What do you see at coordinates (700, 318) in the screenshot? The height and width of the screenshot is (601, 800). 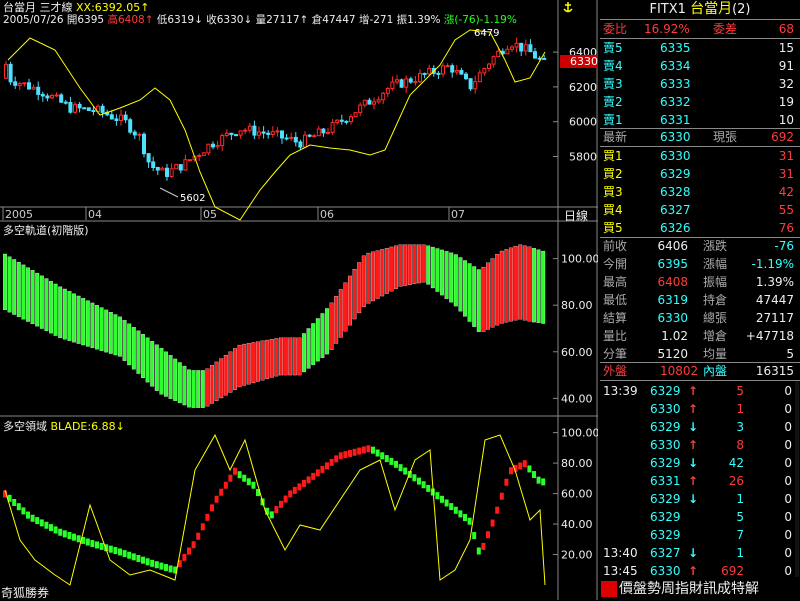 I see `stat-row: 結算 6330 總張 27117` at bounding box center [700, 318].